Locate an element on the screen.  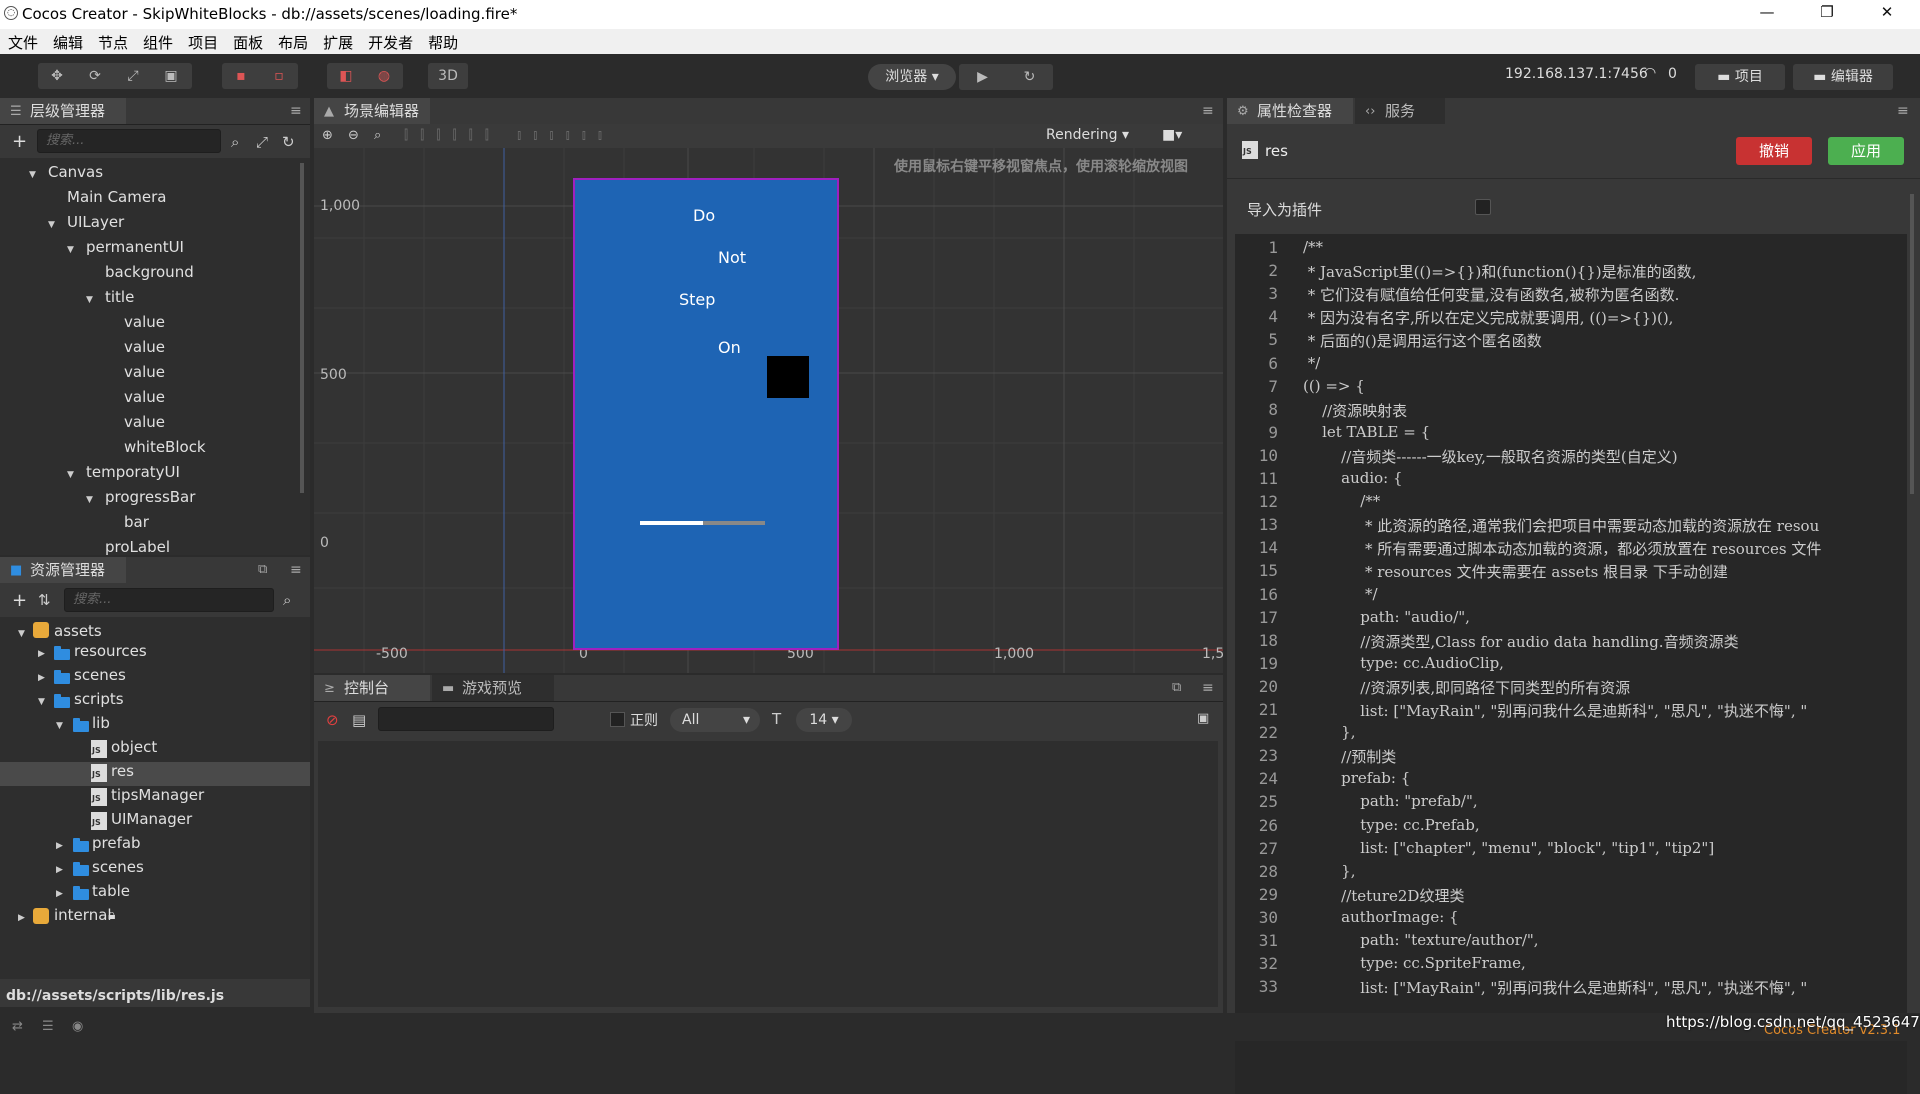
open-project-button: ▬ 项目 is located at coordinates (1740, 77).